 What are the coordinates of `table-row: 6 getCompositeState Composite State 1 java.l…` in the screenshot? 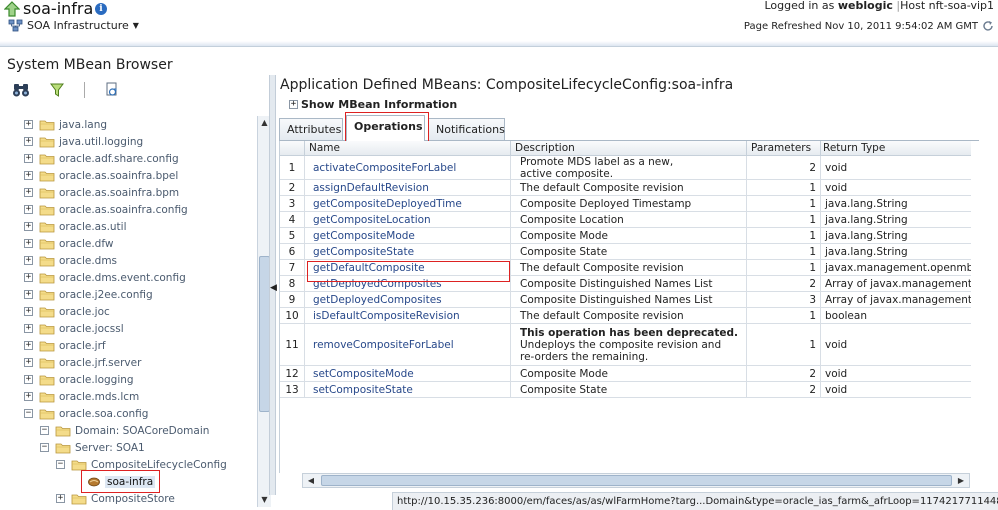 It's located at (625, 252).